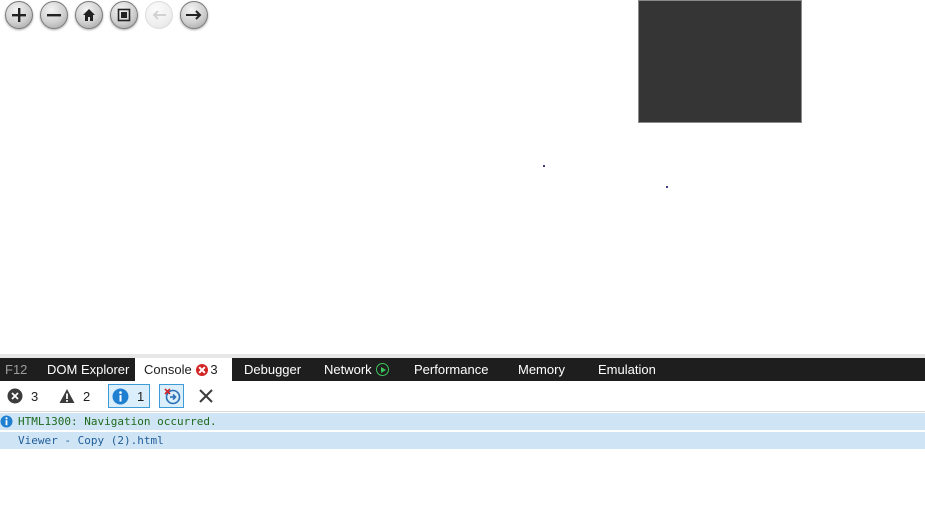 This screenshot has height=506, width=925. I want to click on console-message-text: HTML1300: Navigation occurred., so click(117, 421).